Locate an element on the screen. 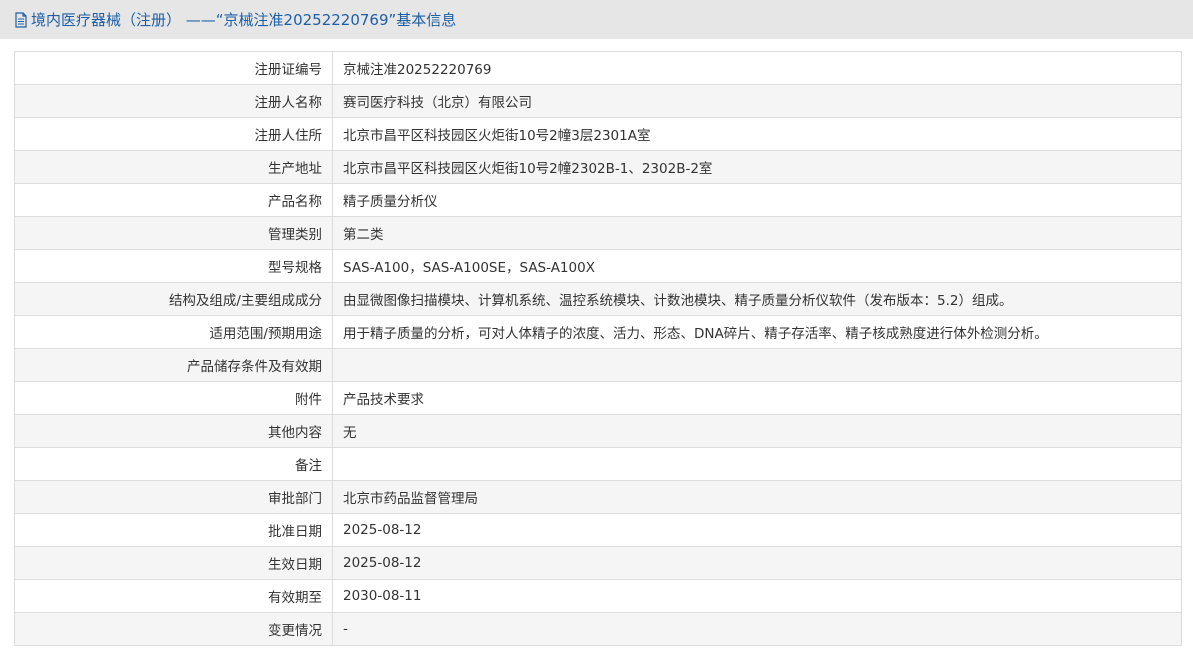 The height and width of the screenshot is (669, 1193). field-label: 注册人住所 is located at coordinates (173, 134).